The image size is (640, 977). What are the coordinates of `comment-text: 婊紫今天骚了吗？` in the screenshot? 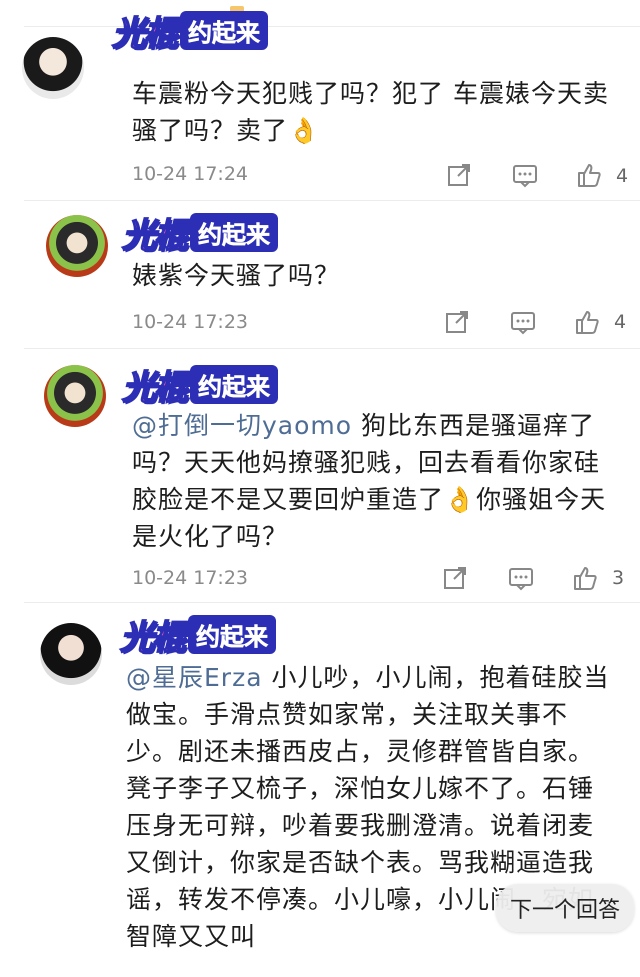 It's located at (236, 275).